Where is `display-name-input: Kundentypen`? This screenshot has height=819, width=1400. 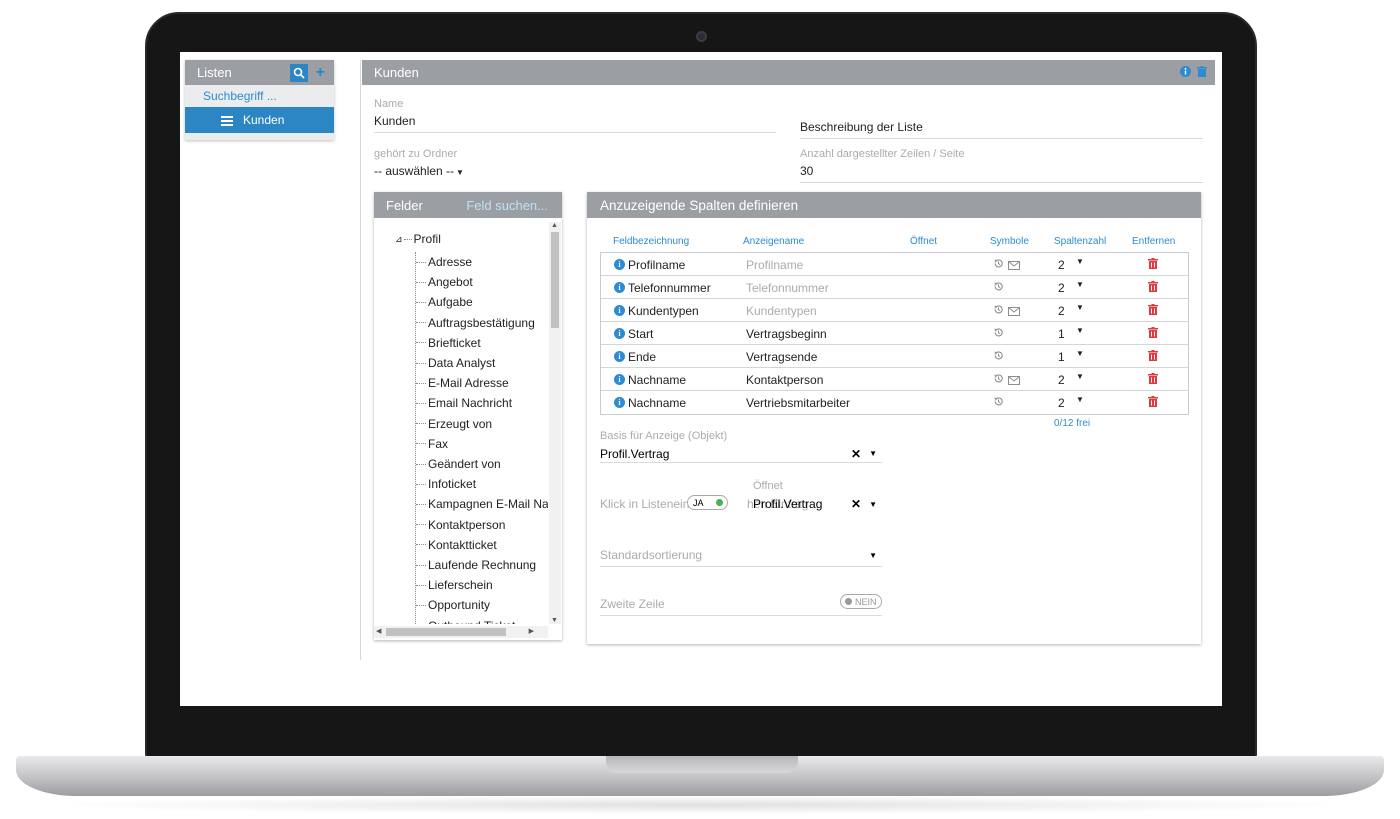
display-name-input: Kundentypen is located at coordinates (781, 311).